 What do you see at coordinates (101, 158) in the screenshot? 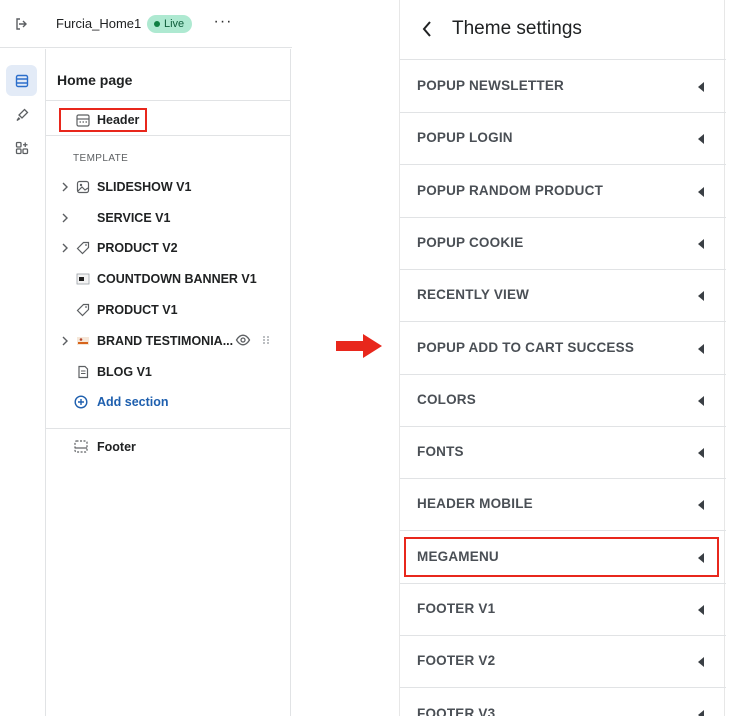
I see `template-heading: TEMPLATE` at bounding box center [101, 158].